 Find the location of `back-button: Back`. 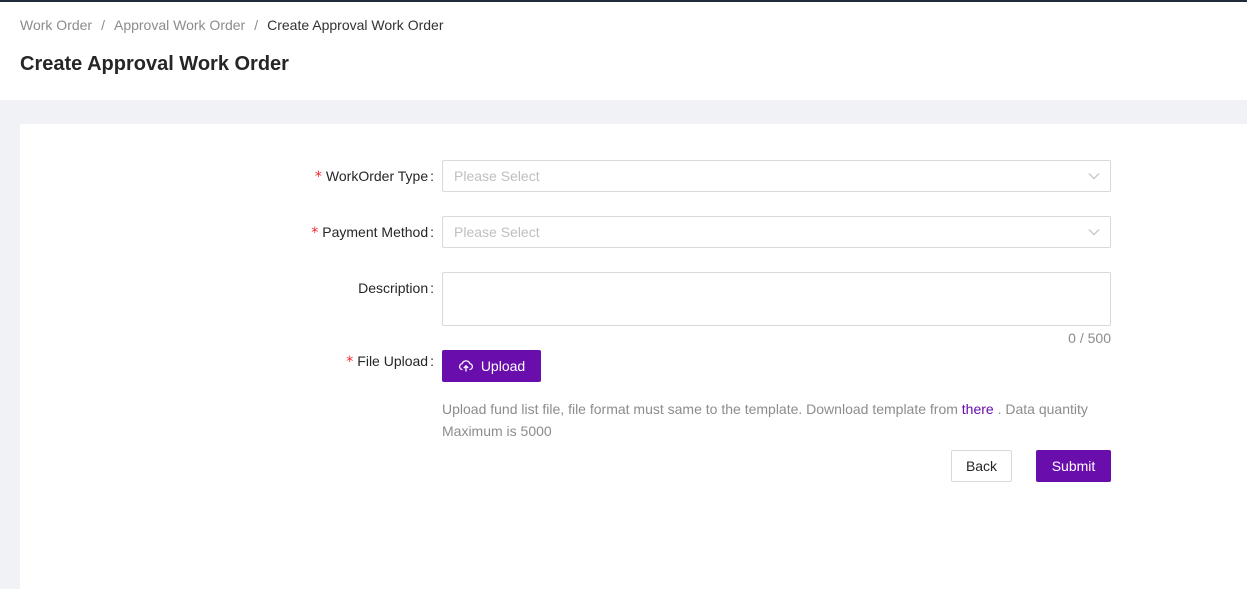

back-button: Back is located at coordinates (981, 466).